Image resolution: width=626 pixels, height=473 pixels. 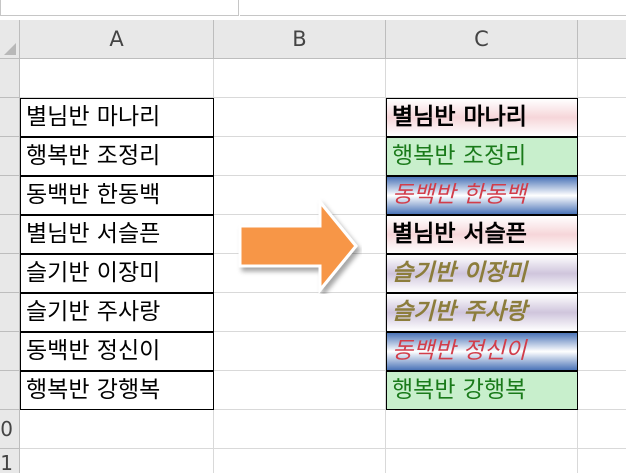 What do you see at coordinates (482, 273) in the screenshot?
I see `cell-c6: 슬기반 이장미` at bounding box center [482, 273].